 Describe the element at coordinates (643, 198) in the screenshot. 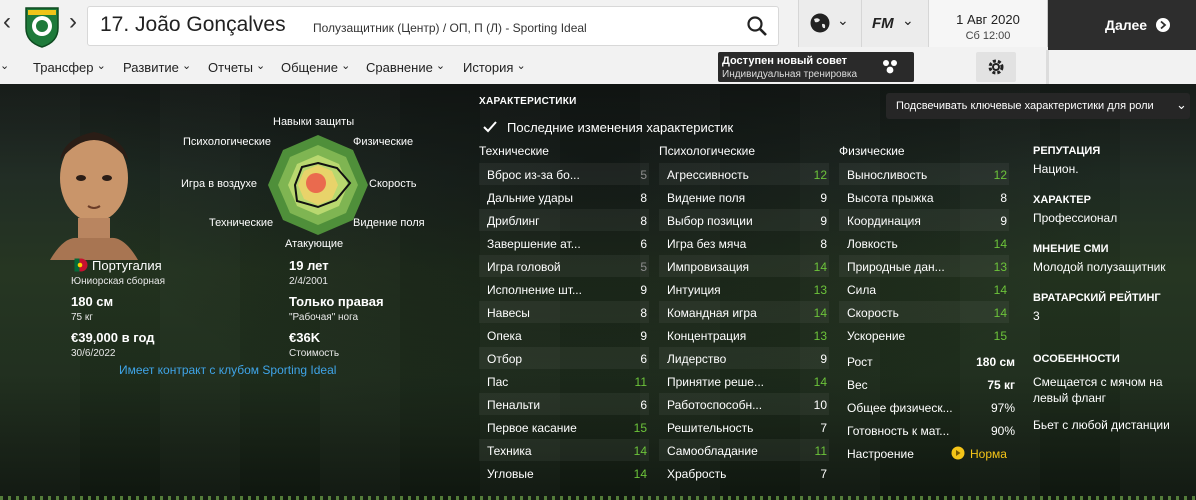

I see `attr-value: 8` at that location.